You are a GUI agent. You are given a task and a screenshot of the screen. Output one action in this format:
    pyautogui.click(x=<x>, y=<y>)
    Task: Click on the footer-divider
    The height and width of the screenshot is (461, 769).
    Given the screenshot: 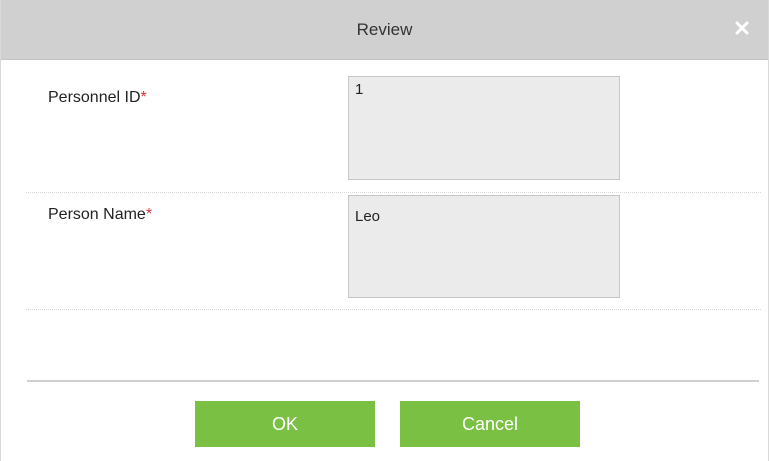 What is the action you would take?
    pyautogui.click(x=393, y=381)
    